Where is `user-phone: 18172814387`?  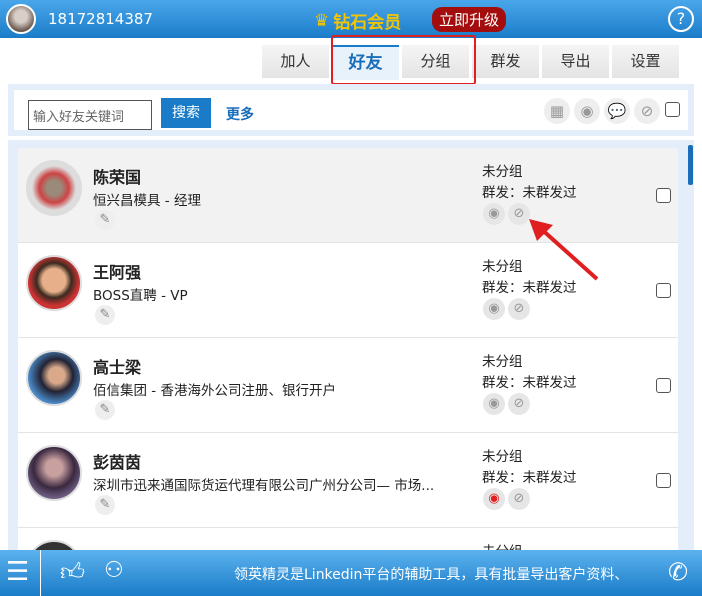 user-phone: 18172814387 is located at coordinates (100, 19).